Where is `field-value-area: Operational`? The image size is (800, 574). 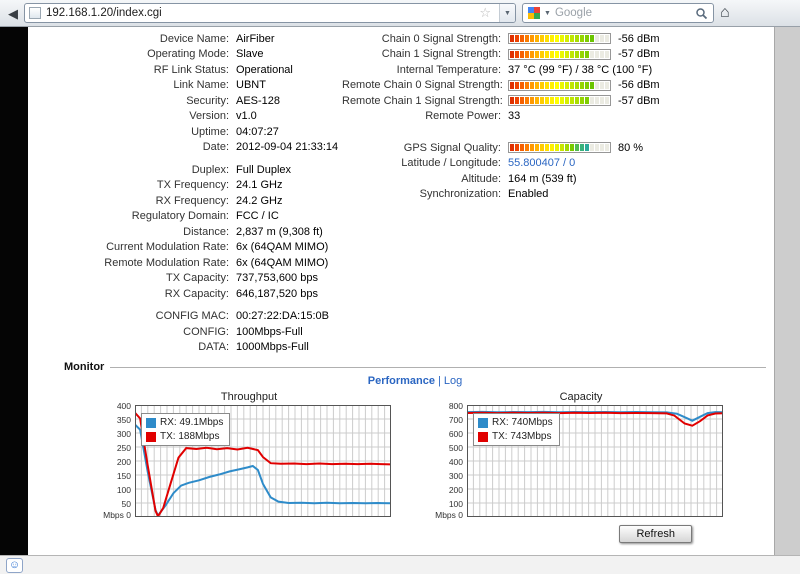
field-value-area: Operational is located at coordinates (264, 70).